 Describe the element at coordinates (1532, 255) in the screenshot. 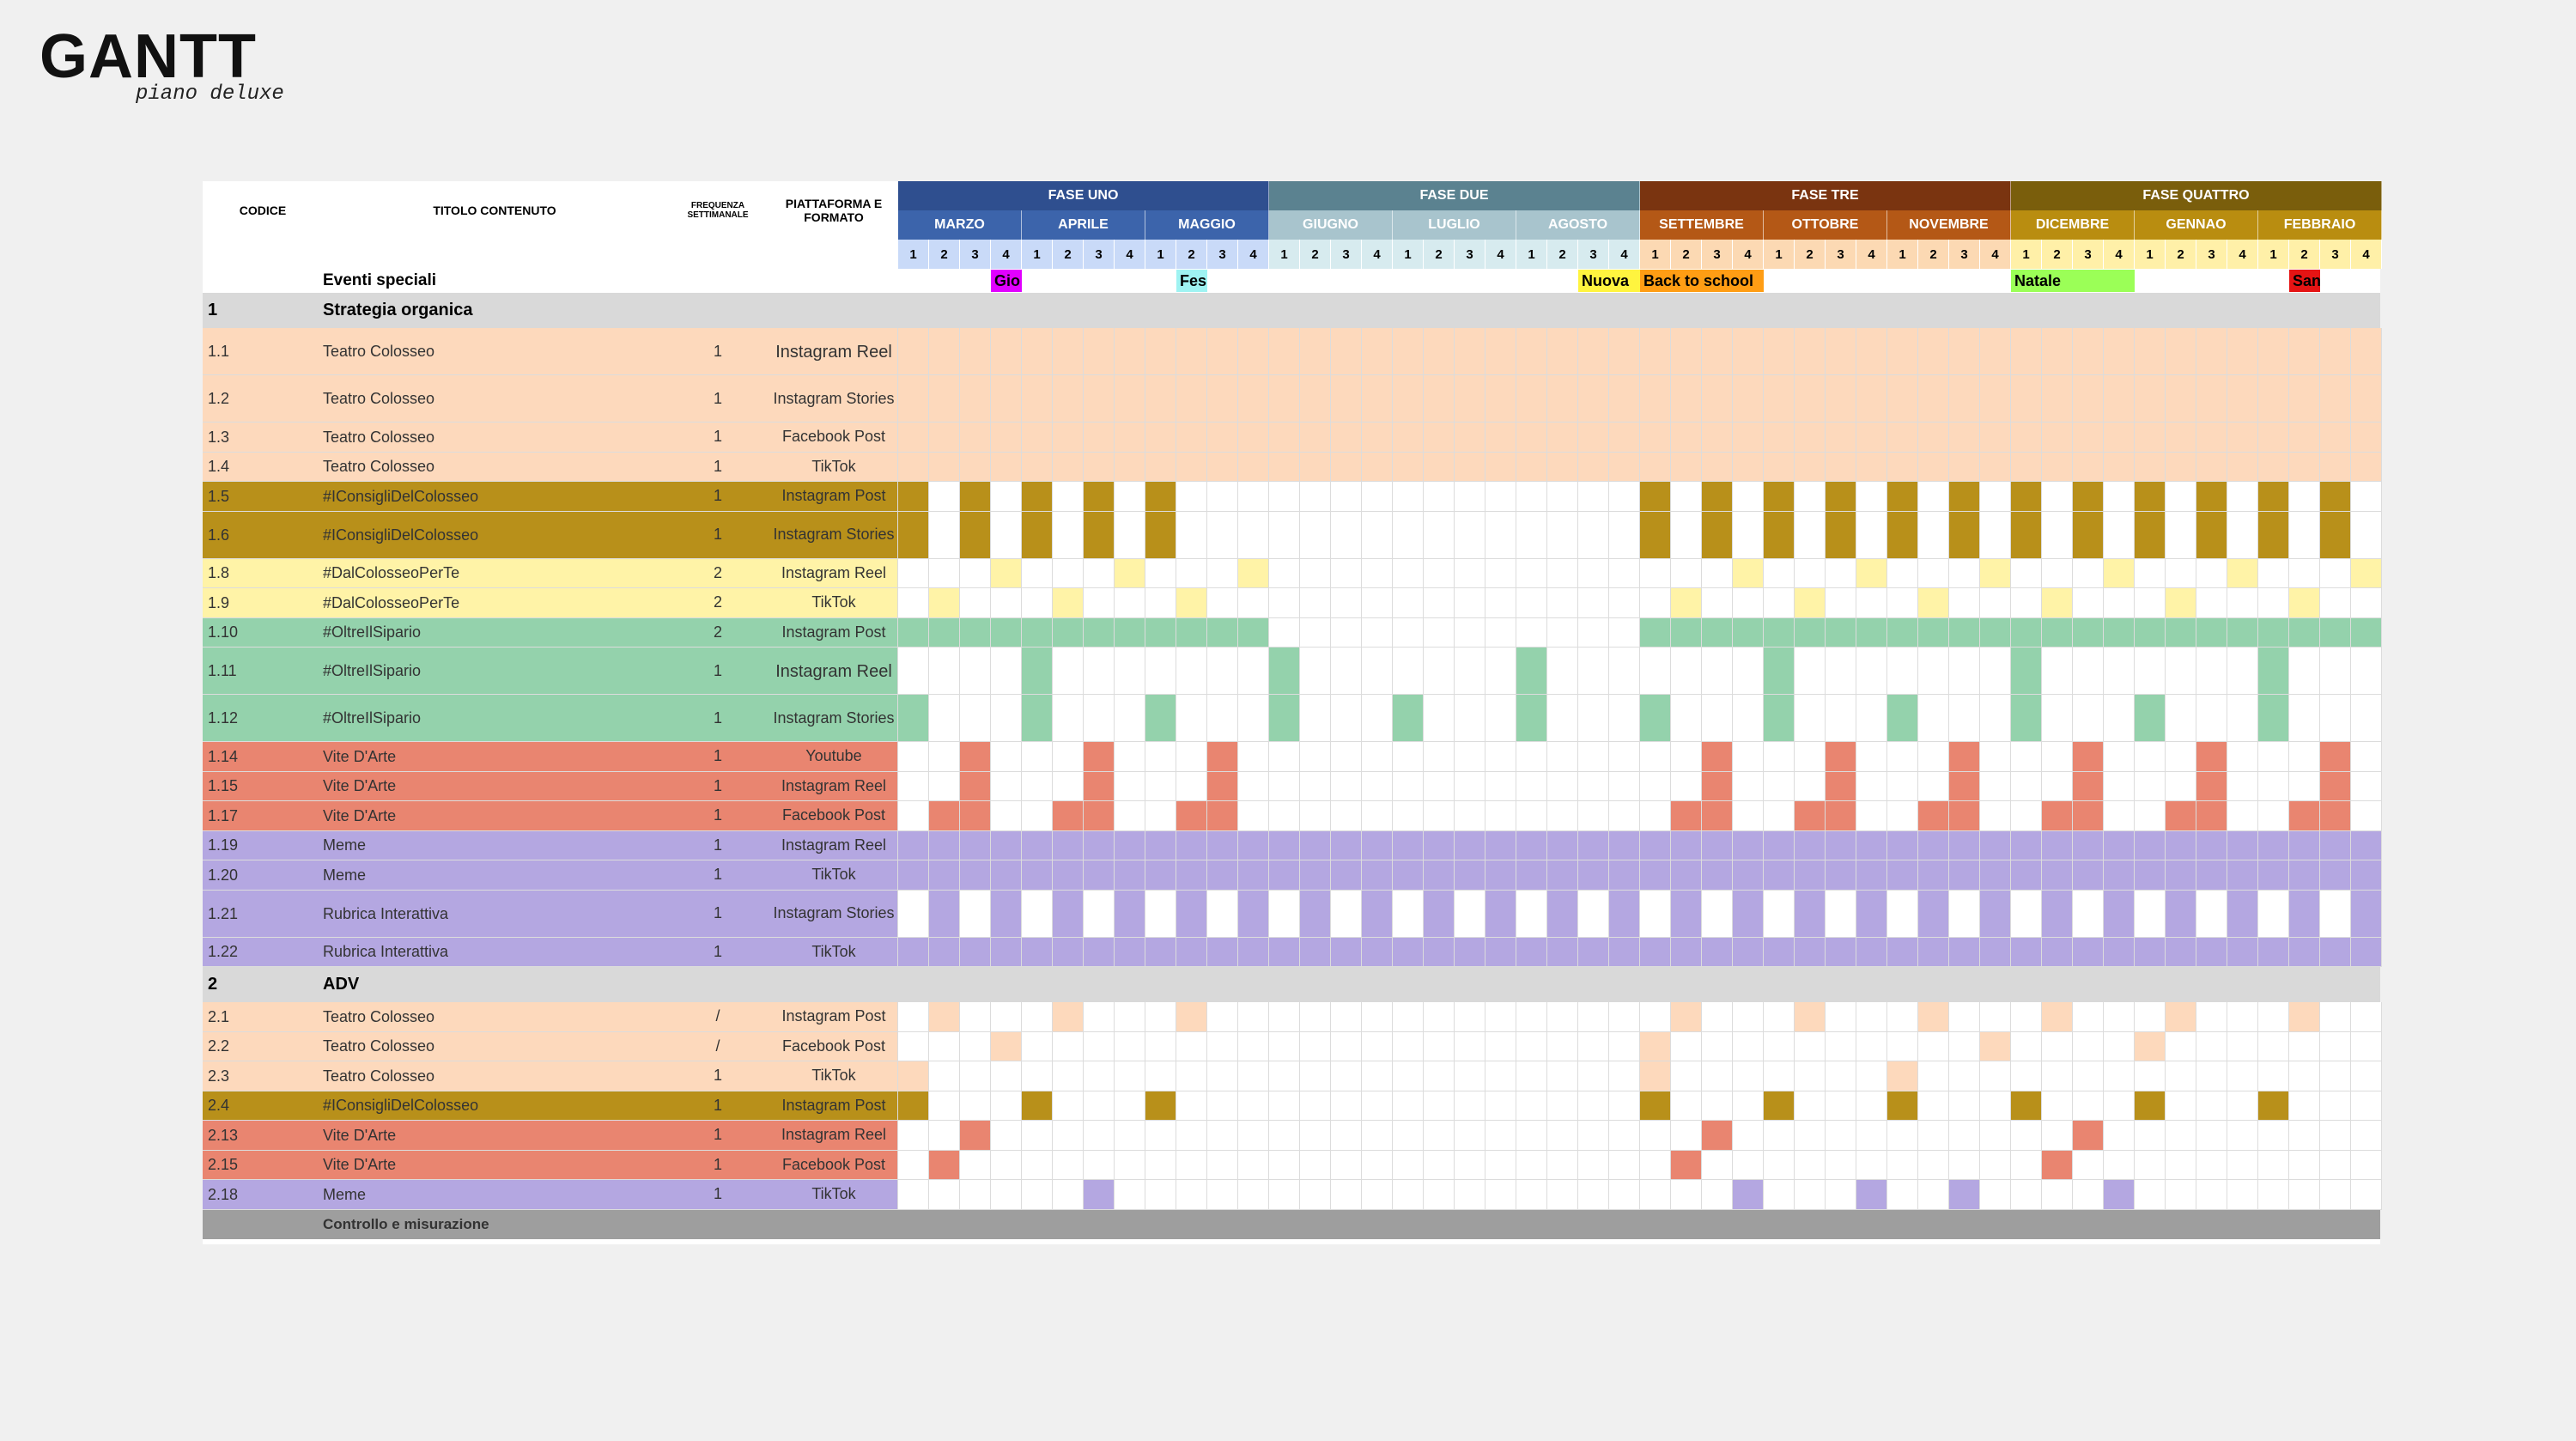

I see `week-number: 1` at that location.